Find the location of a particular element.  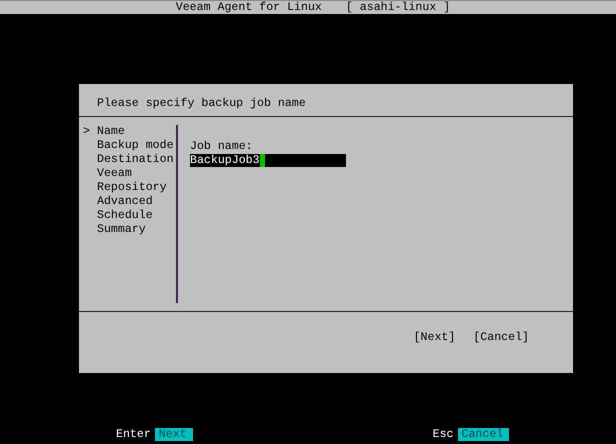

action-label: Next is located at coordinates (173, 434).